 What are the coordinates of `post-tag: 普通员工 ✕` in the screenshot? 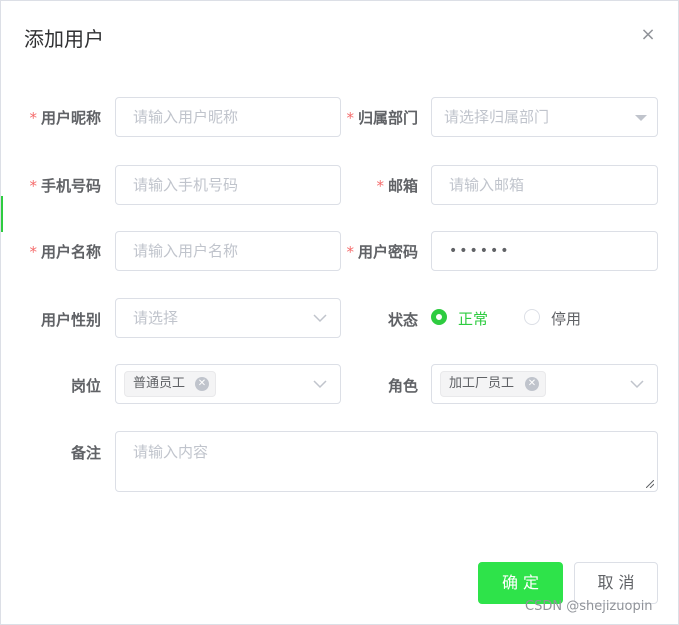 It's located at (170, 384).